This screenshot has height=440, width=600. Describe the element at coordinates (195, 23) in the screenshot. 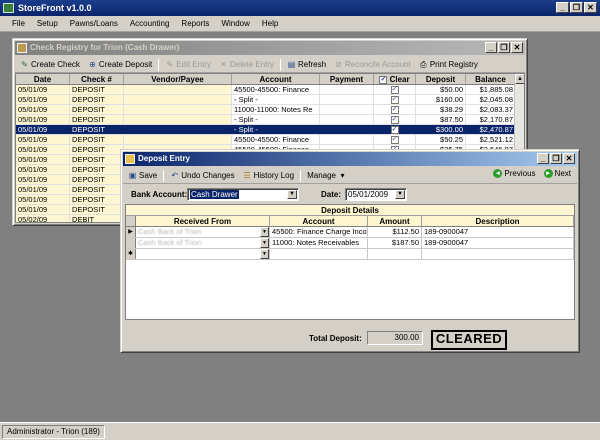

I see `menu-reports: Reports` at that location.